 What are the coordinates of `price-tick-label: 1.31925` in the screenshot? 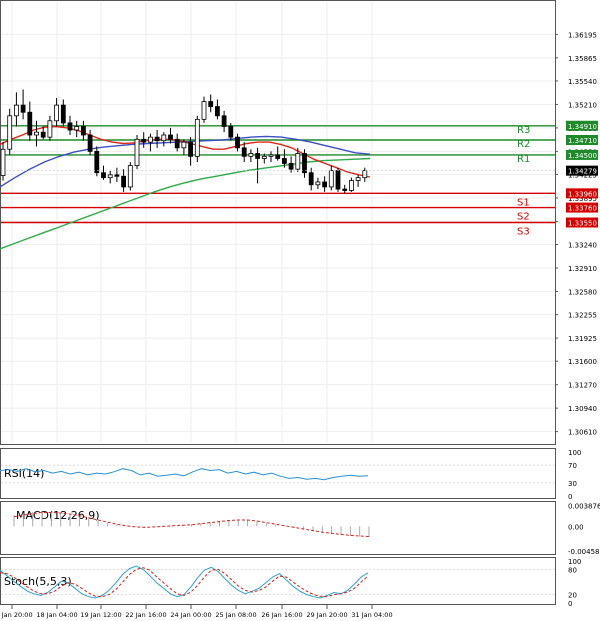 It's located at (582, 339).